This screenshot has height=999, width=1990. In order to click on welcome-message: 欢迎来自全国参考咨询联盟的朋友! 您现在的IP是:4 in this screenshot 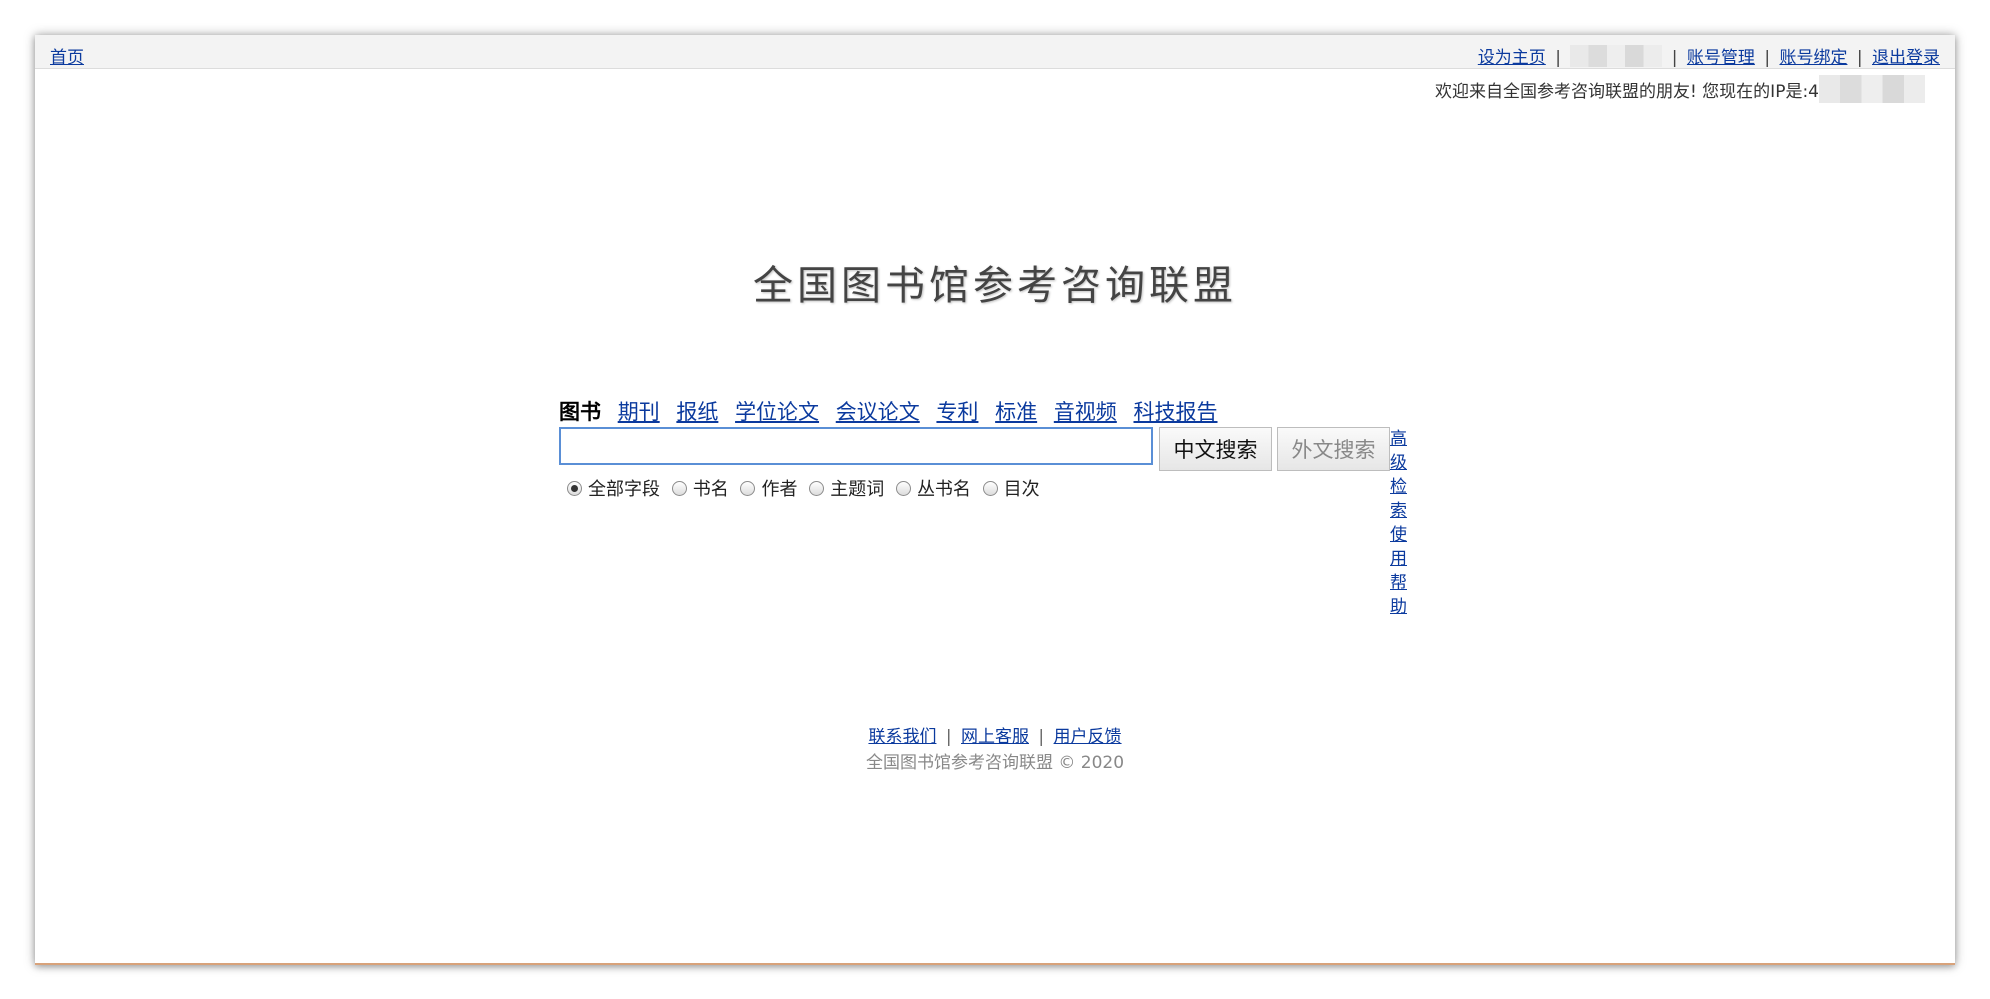, I will do `click(1679, 89)`.